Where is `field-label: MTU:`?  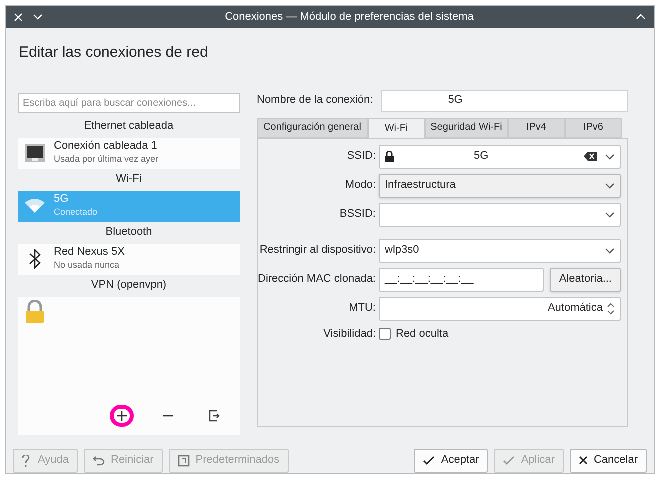 field-label: MTU: is located at coordinates (362, 308).